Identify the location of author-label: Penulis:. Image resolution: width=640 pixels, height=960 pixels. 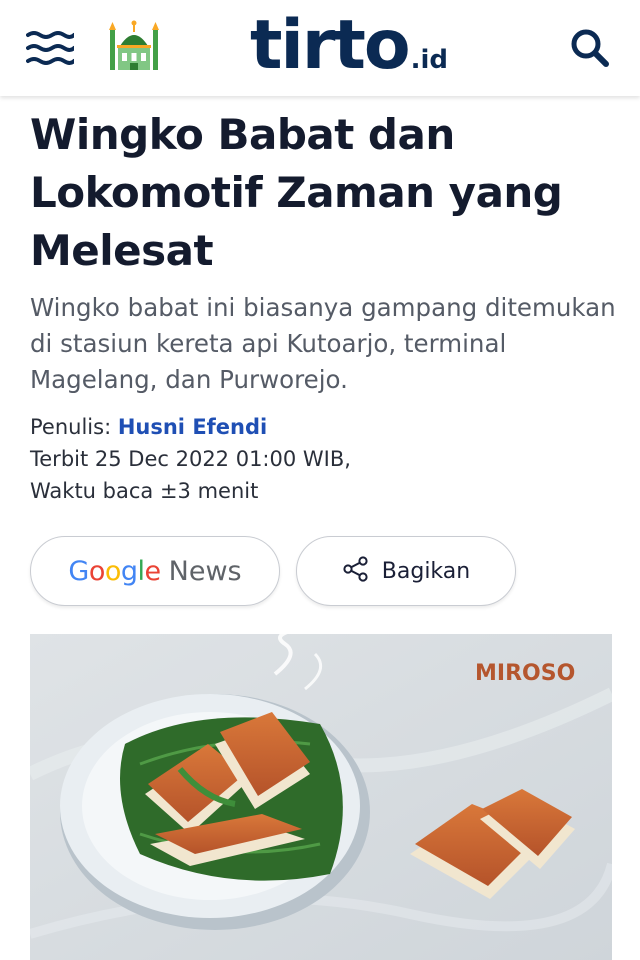
(71, 427).